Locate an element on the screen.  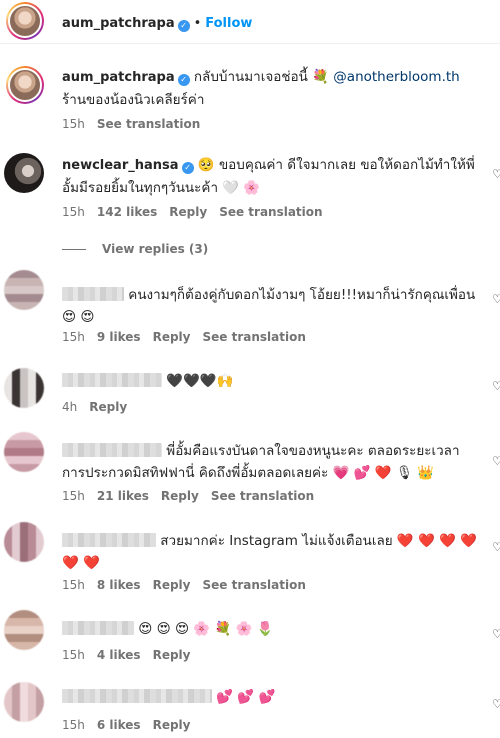
likes-count: 21 likes is located at coordinates (123, 496).